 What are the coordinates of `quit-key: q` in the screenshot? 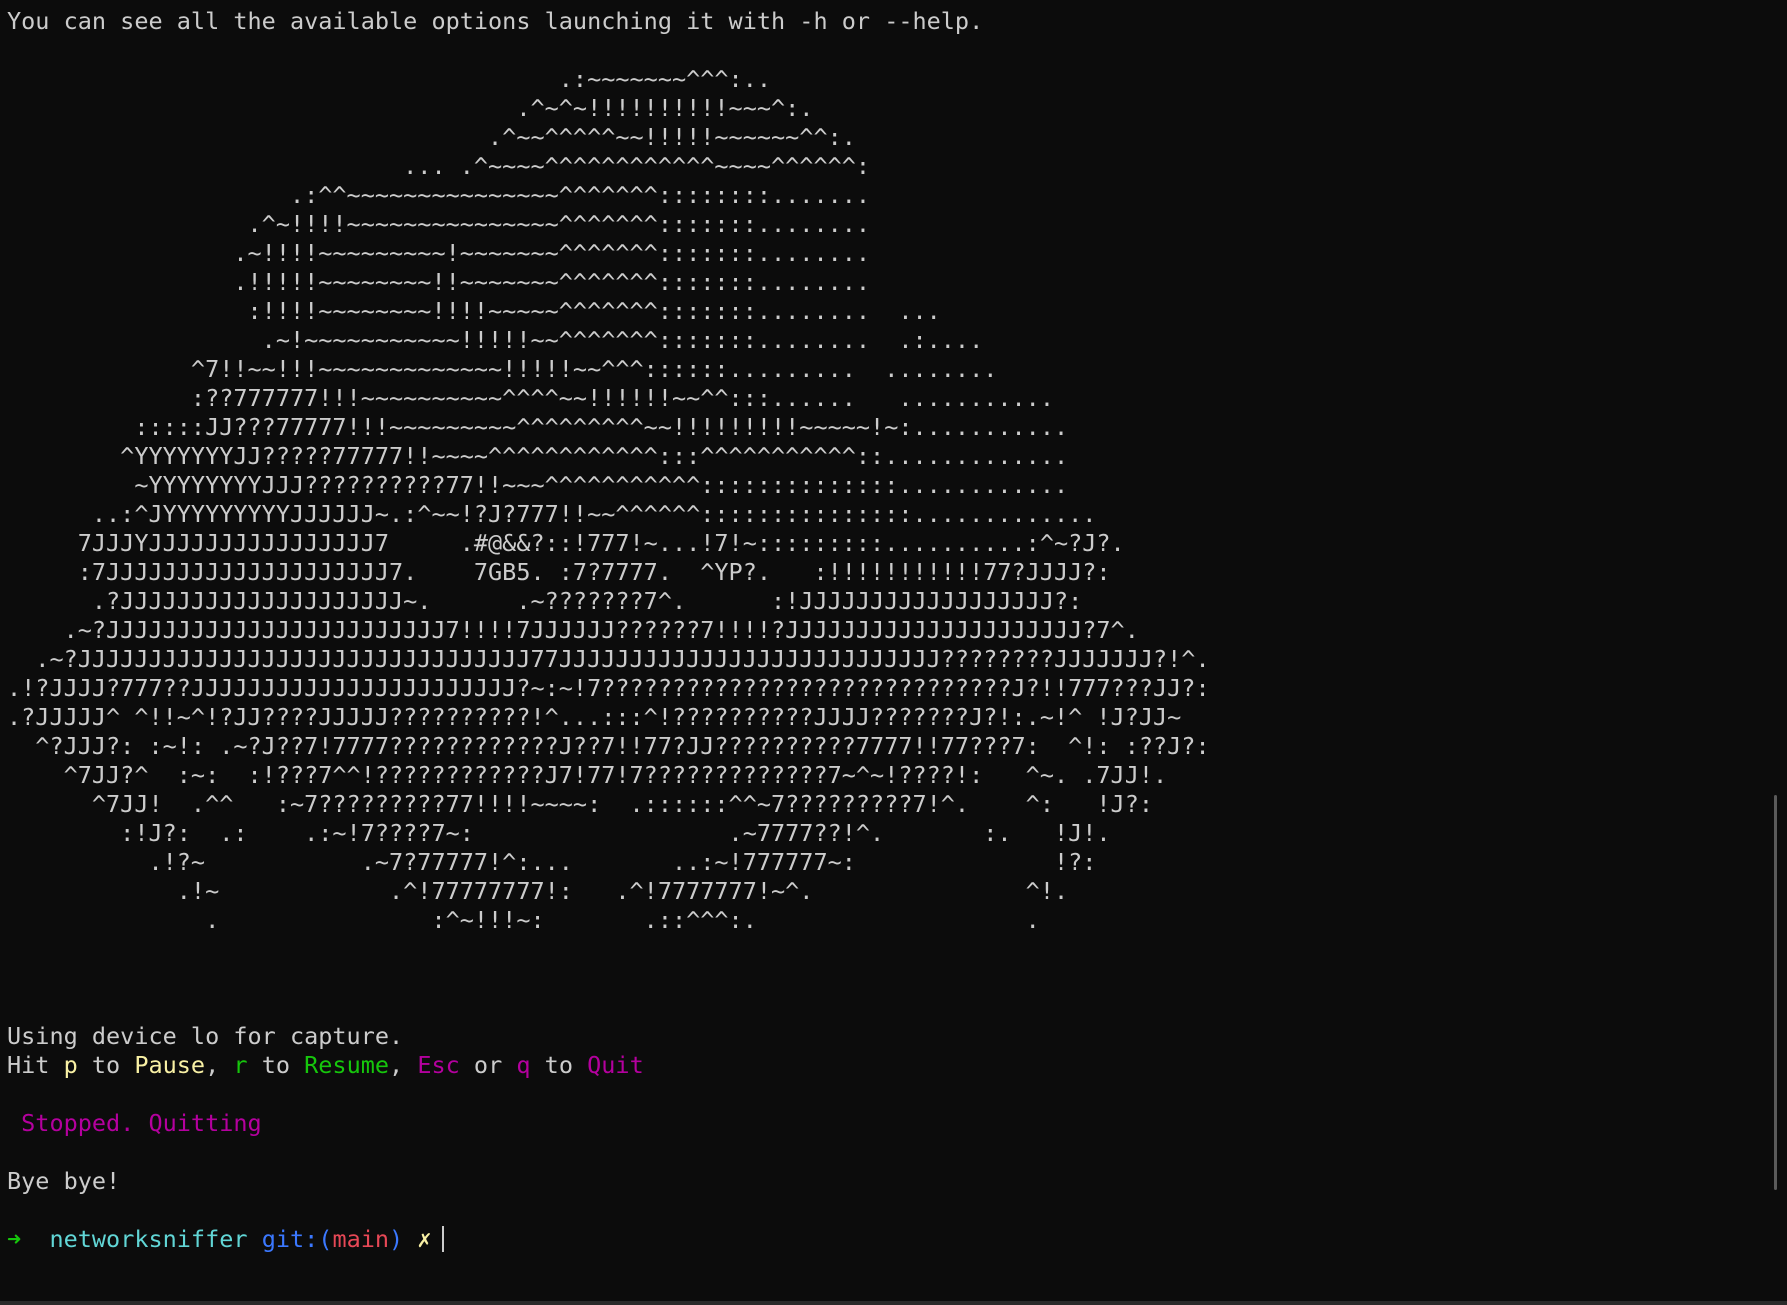 It's located at (523, 1065).